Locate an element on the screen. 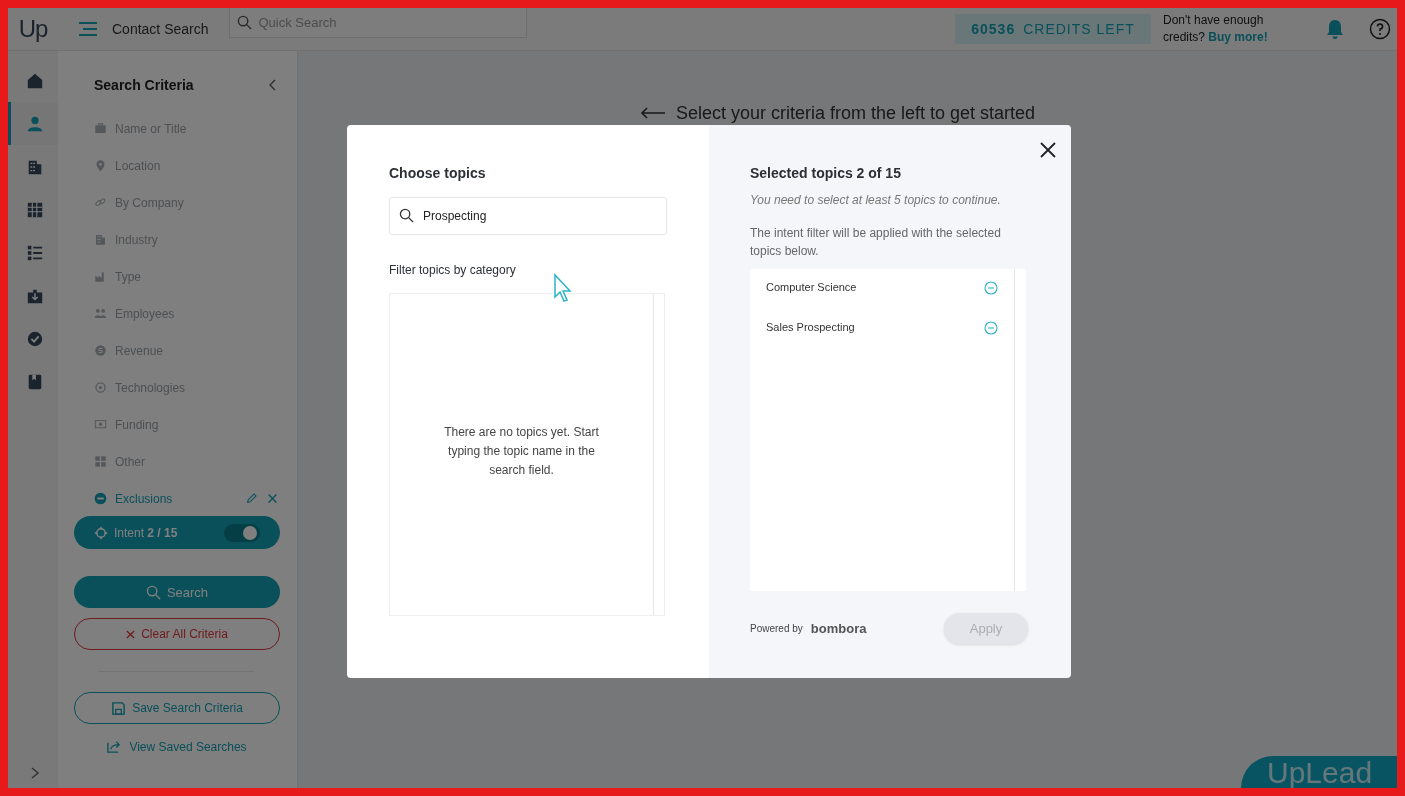  brand-name: bombora is located at coordinates (839, 628).